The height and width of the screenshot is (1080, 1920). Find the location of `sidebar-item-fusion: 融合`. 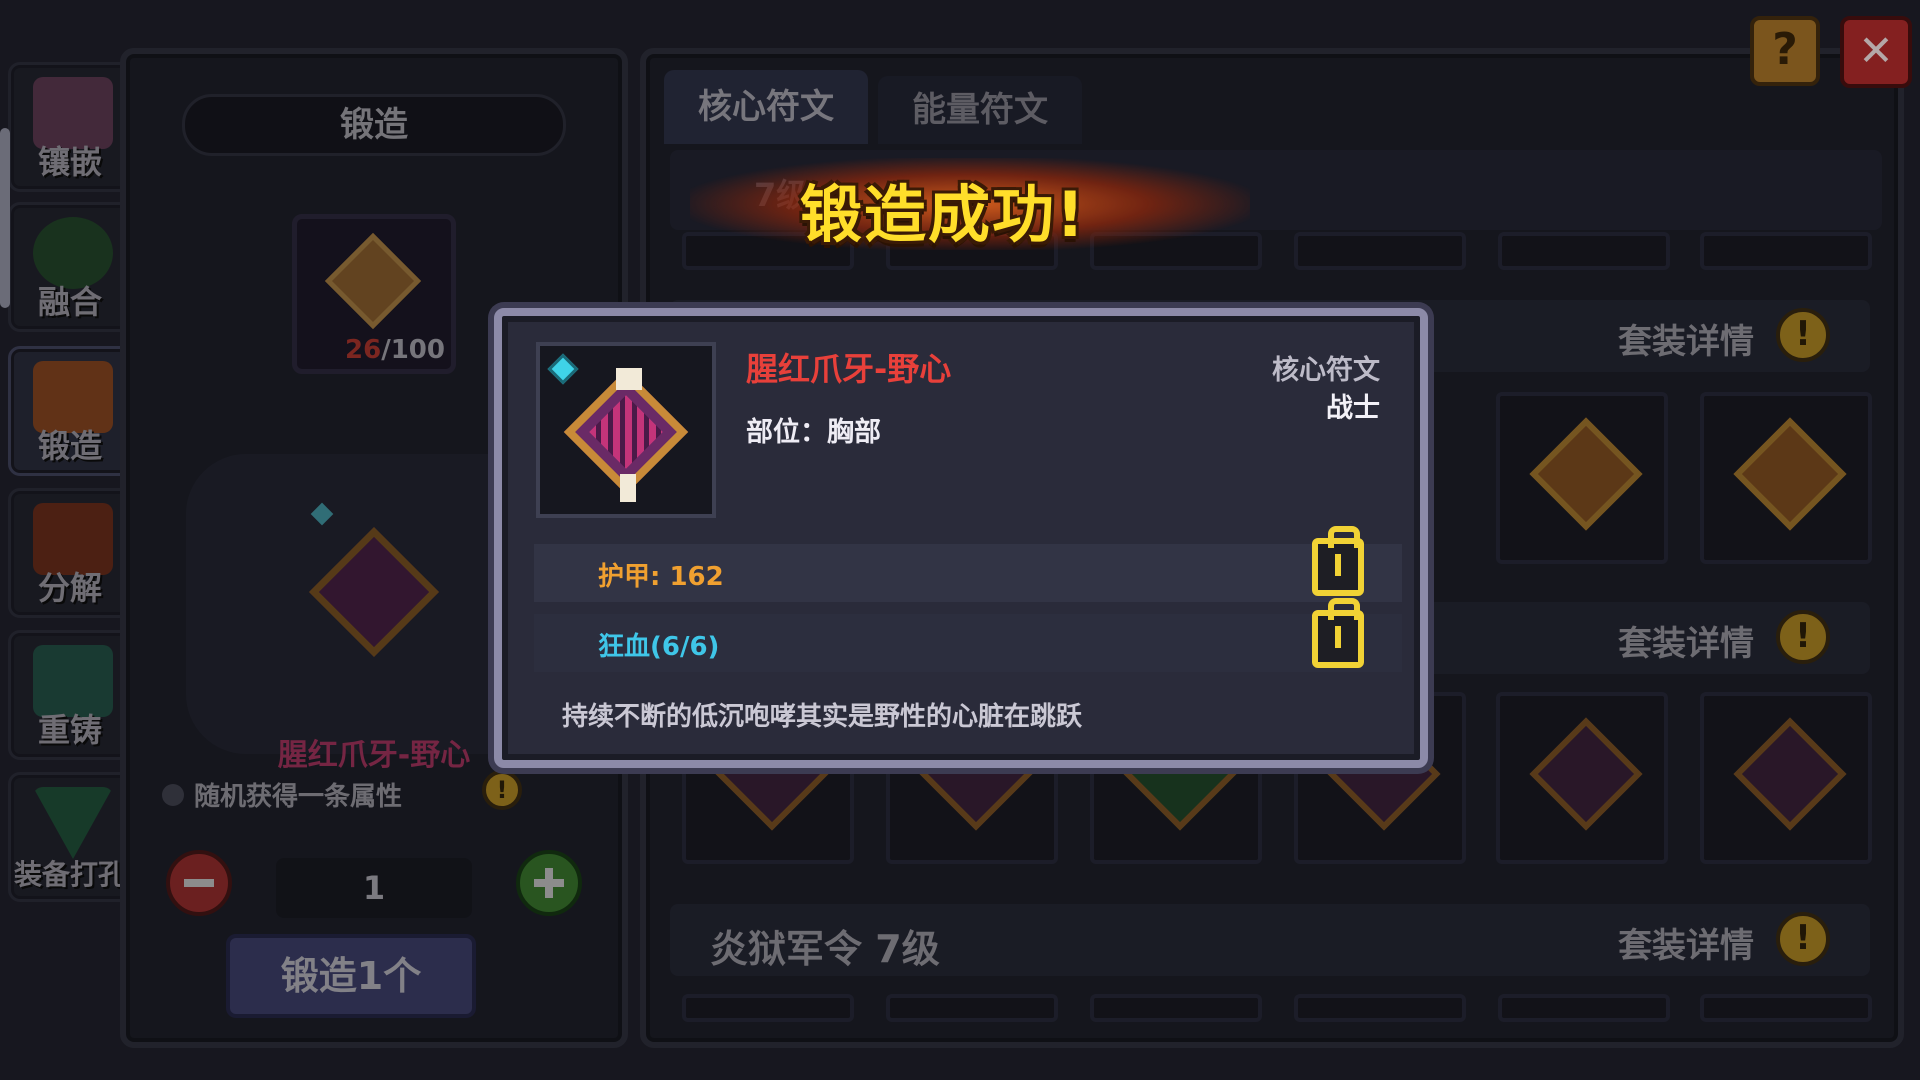

sidebar-item-fusion: 融合 is located at coordinates (70, 267).